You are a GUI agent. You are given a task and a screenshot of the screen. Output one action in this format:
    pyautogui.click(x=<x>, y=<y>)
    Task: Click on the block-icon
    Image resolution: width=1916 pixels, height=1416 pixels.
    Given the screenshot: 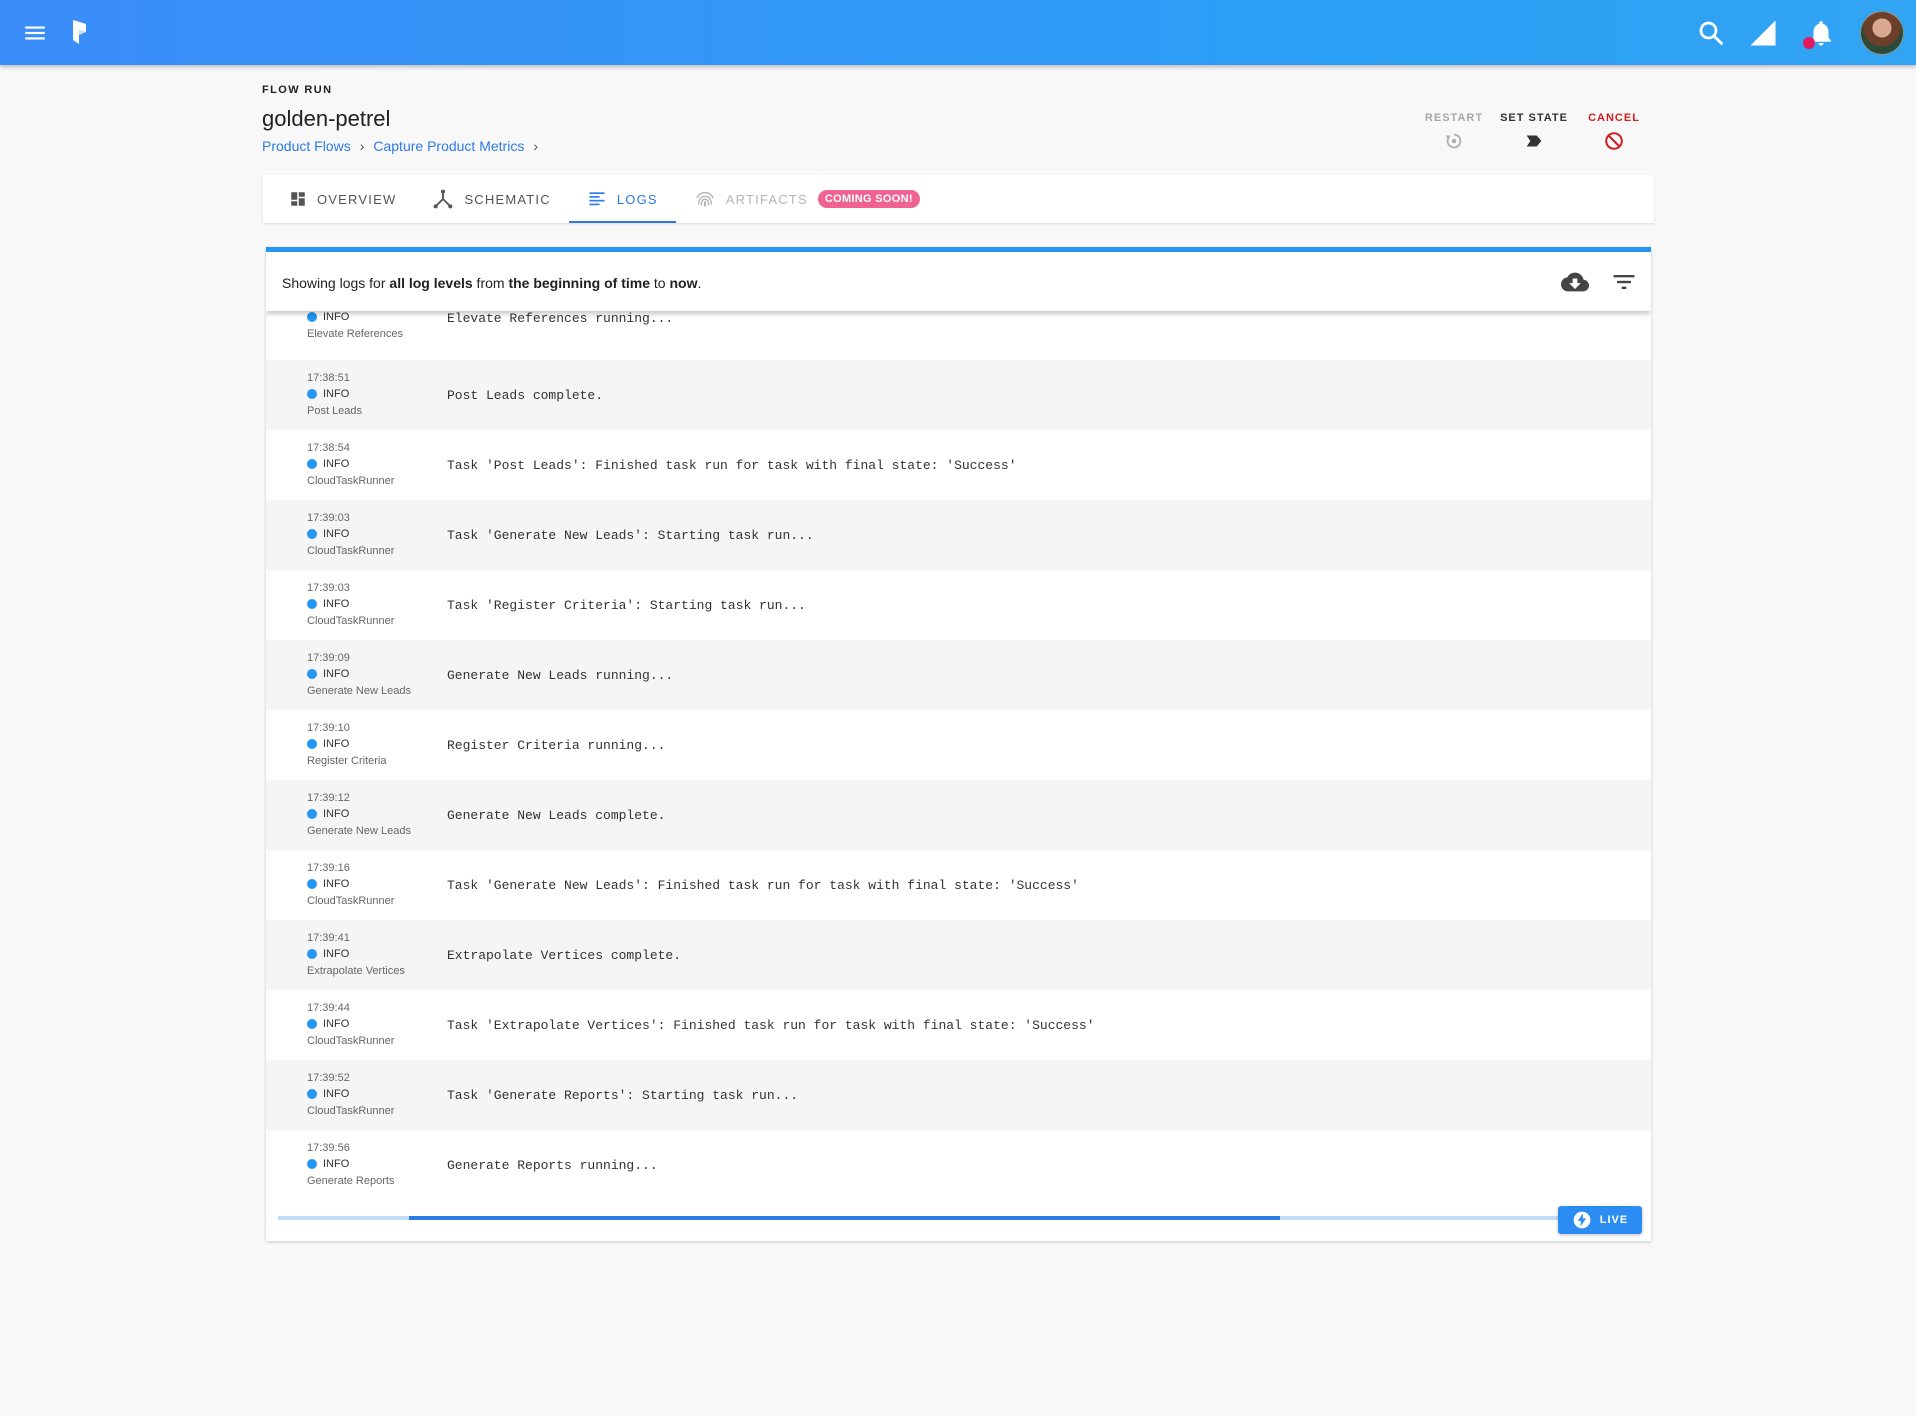 What is the action you would take?
    pyautogui.click(x=1614, y=141)
    